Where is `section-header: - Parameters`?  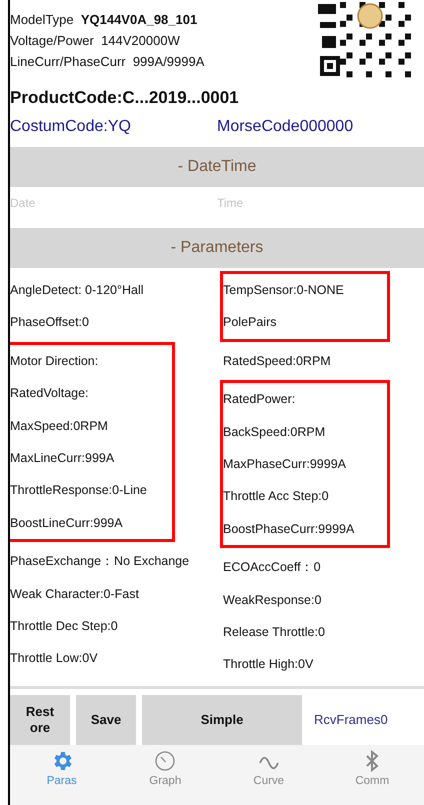
section-header: - Parameters is located at coordinates (217, 248).